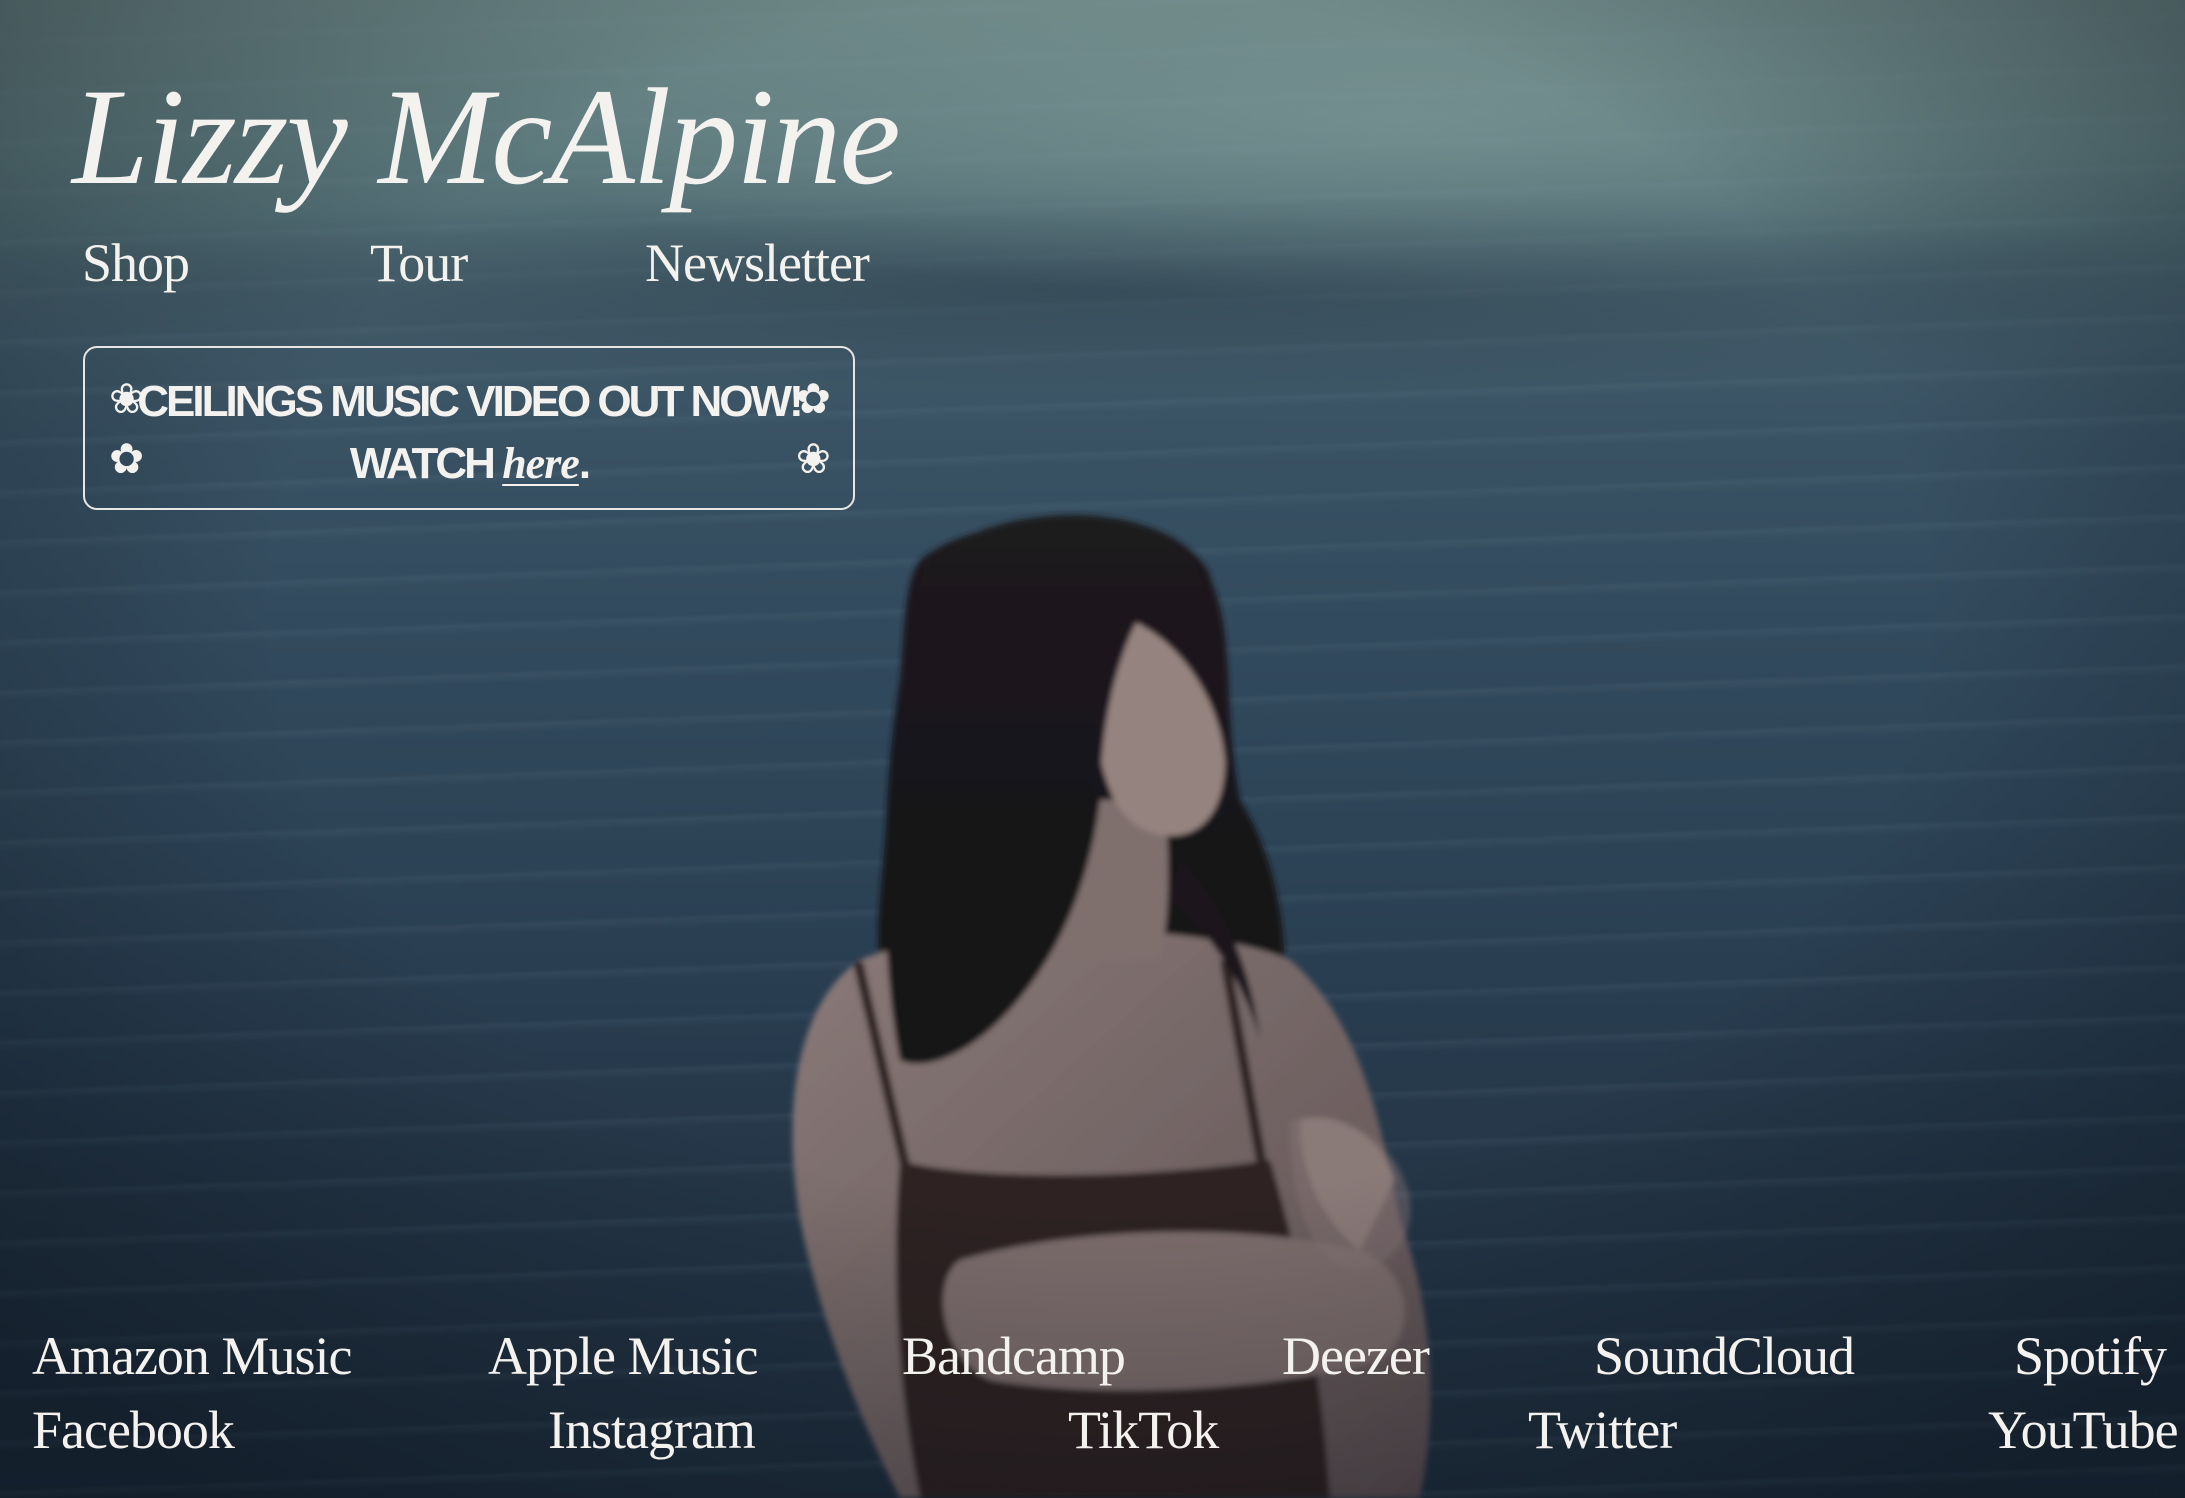 The image size is (2185, 1498). What do you see at coordinates (419, 263) in the screenshot?
I see `nav-tour: Tour` at bounding box center [419, 263].